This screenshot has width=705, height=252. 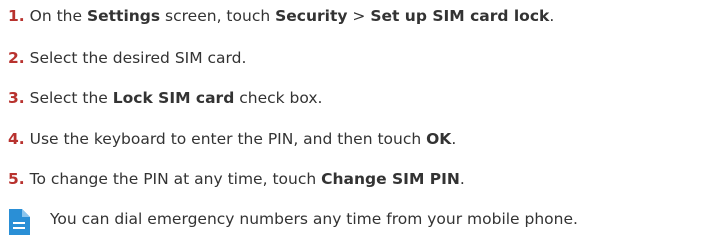 What do you see at coordinates (439, 139) in the screenshot?
I see `step-term-ok: OK` at bounding box center [439, 139].